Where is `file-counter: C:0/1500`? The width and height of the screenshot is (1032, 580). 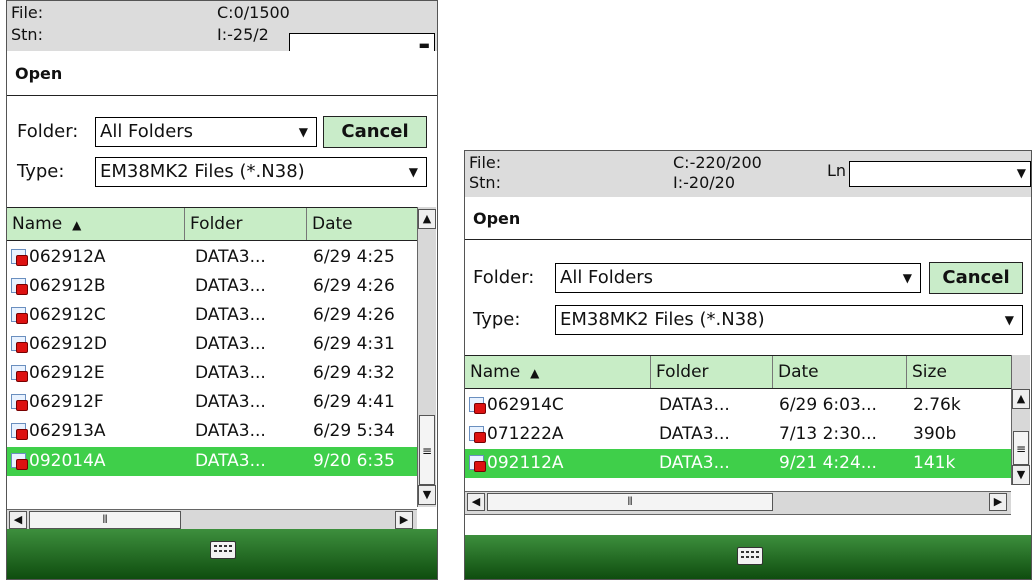 file-counter: C:0/1500 is located at coordinates (253, 12).